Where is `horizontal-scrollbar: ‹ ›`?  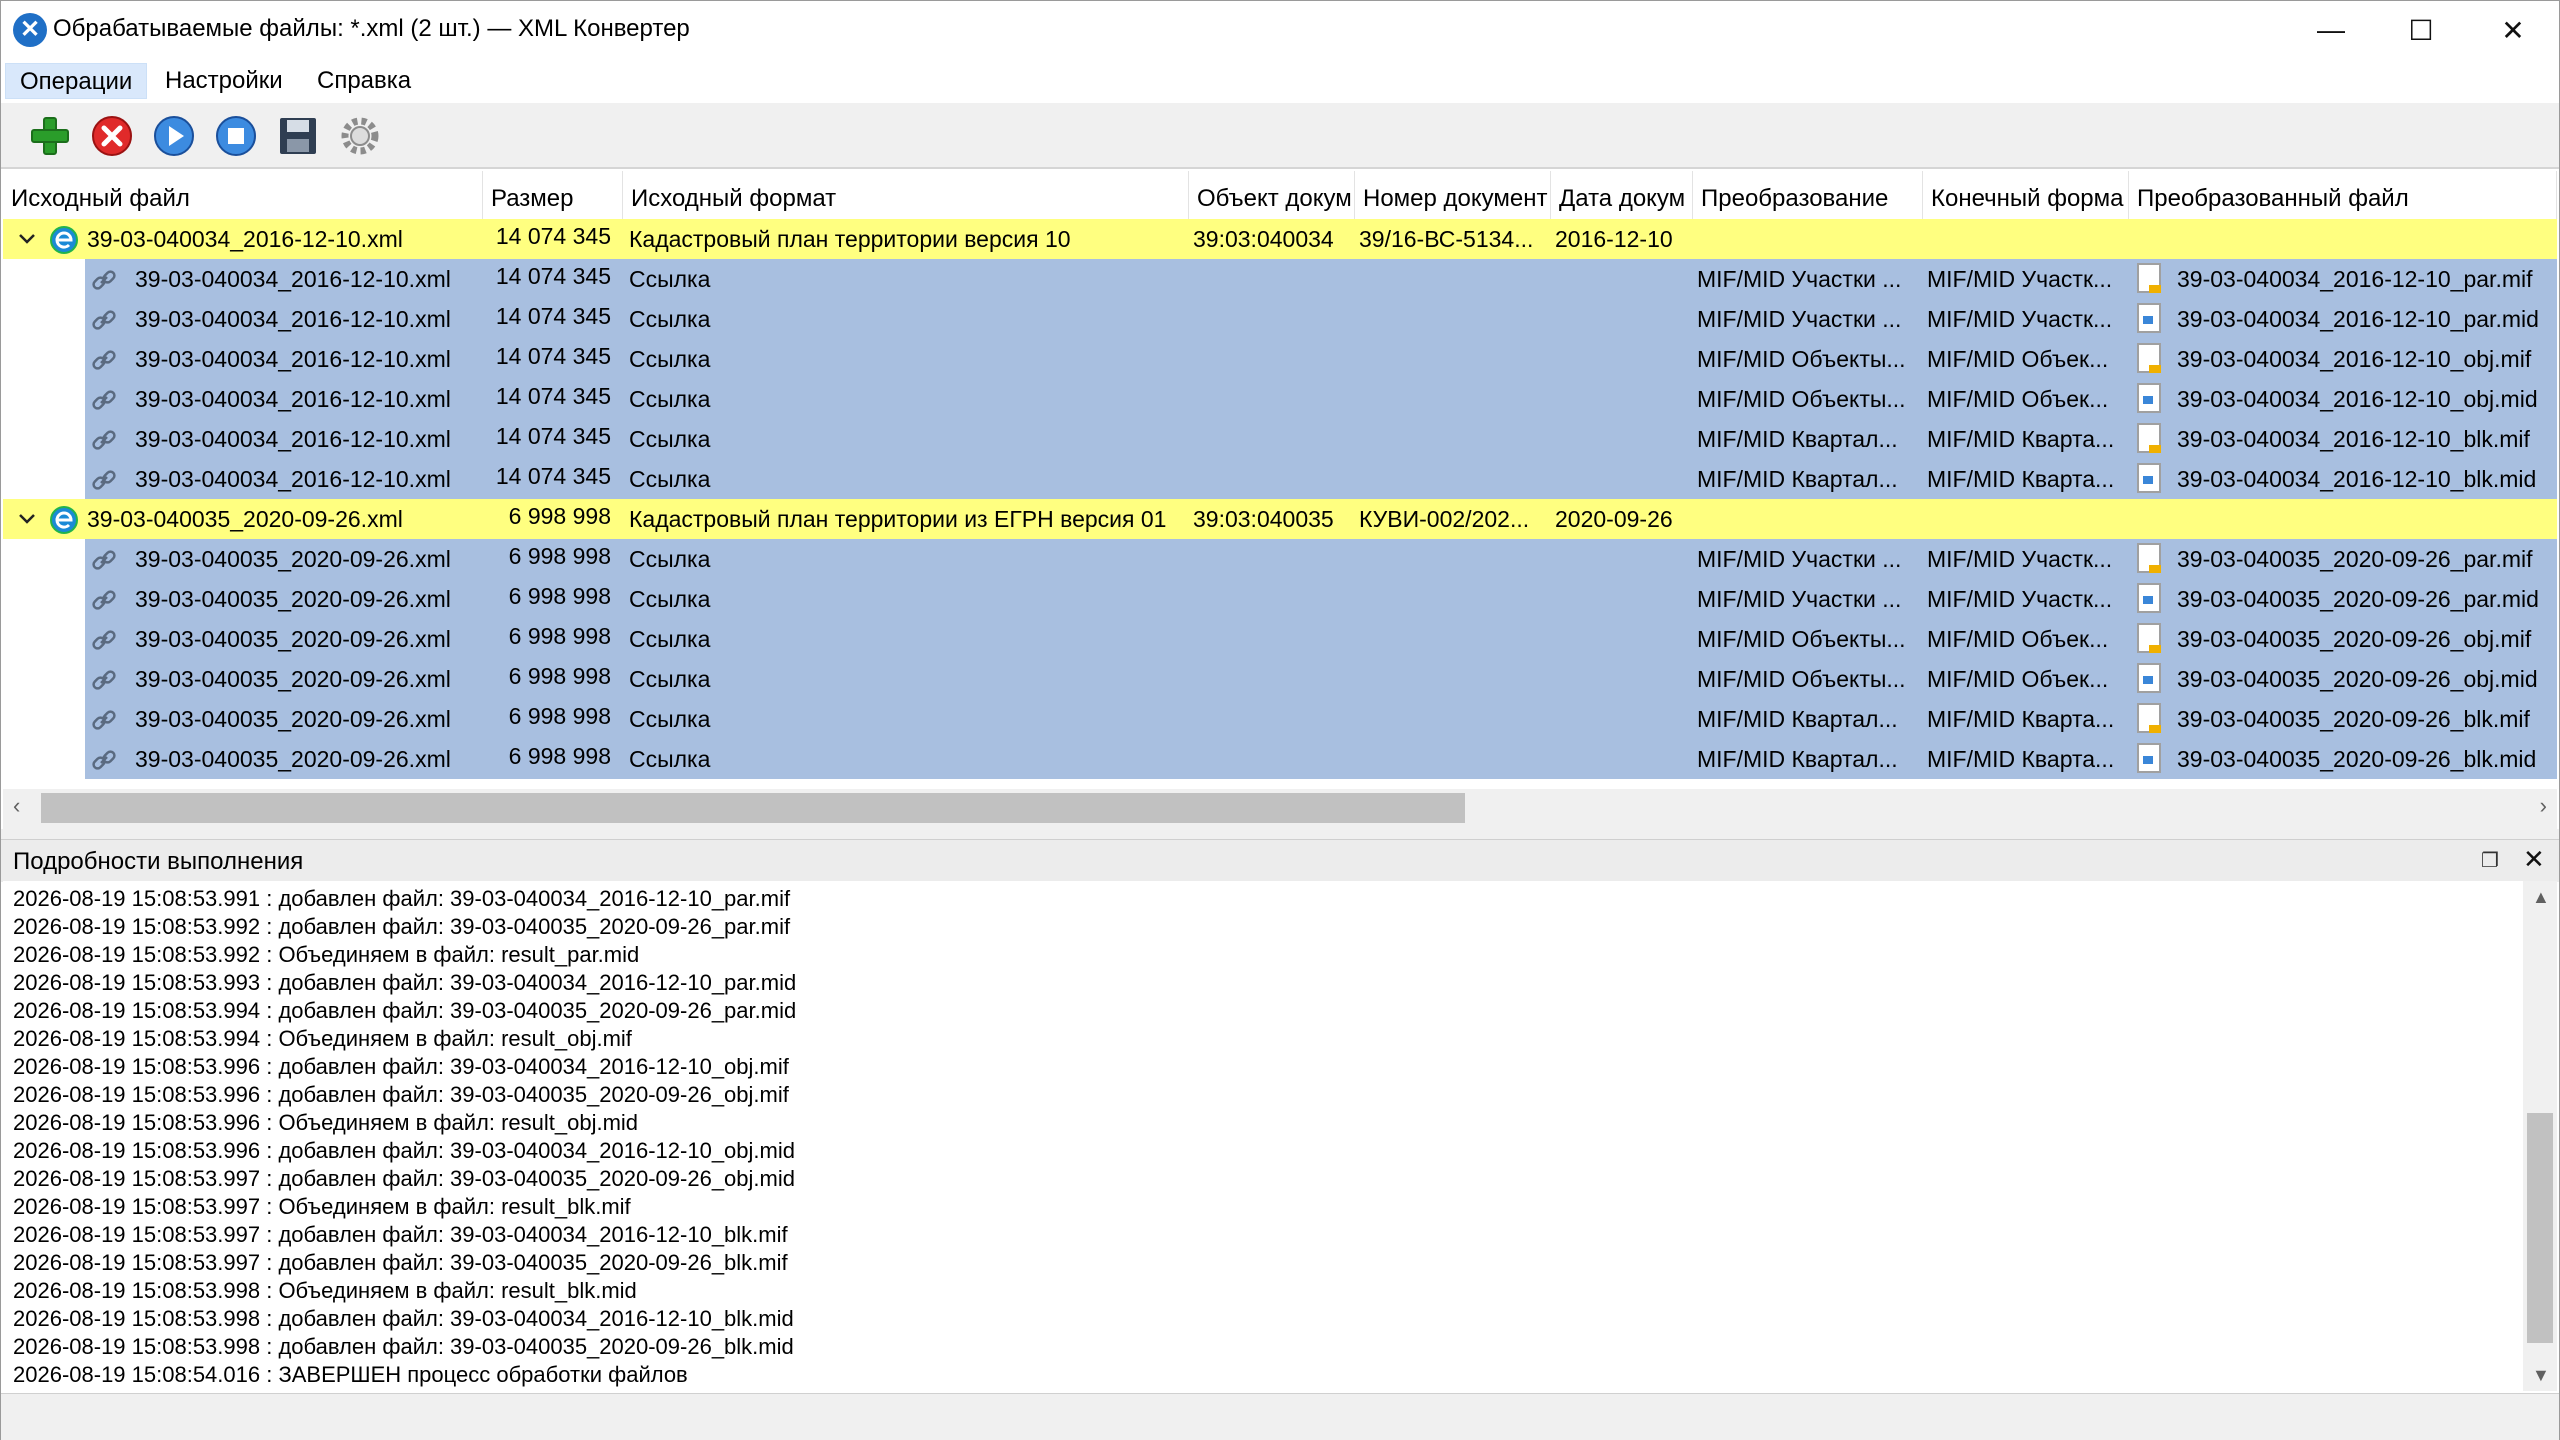
horizontal-scrollbar: ‹ › is located at coordinates (1280, 809).